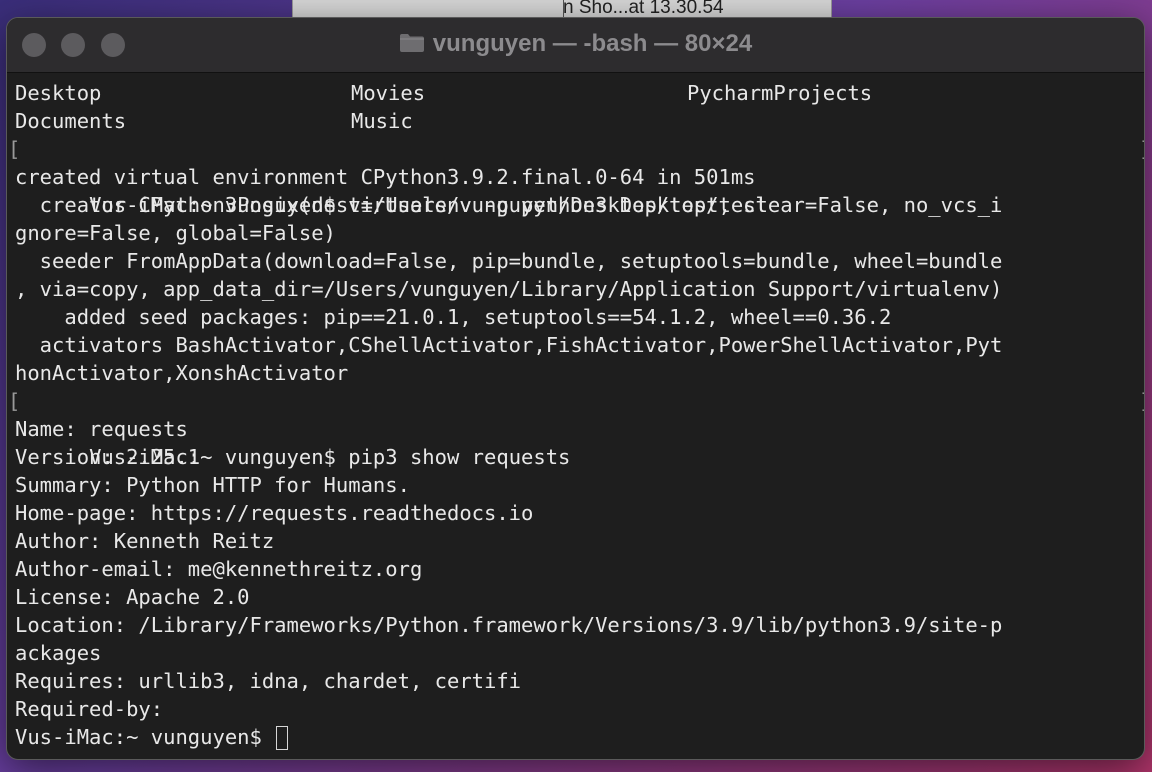 The width and height of the screenshot is (1152, 772). Describe the element at coordinates (132, 597) in the screenshot. I see `output-line: License: Apache 2.0` at that location.